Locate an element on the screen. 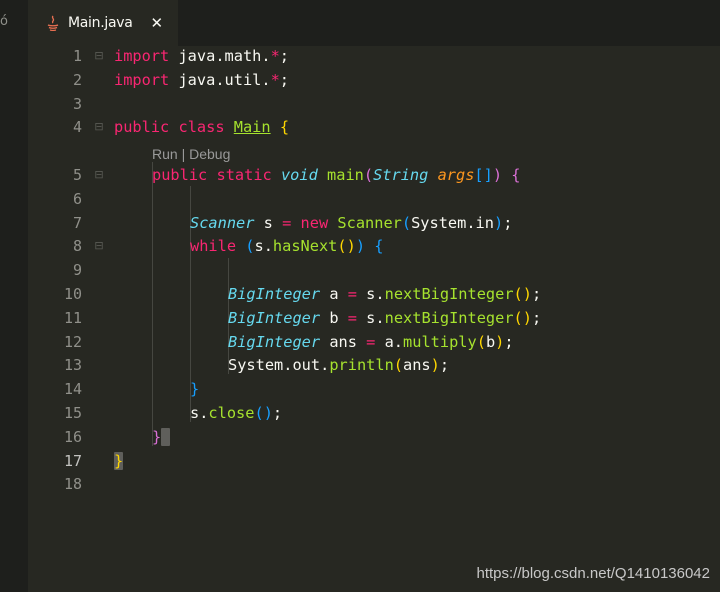  code-text: while (s.hasNext()) { is located at coordinates (287, 246).